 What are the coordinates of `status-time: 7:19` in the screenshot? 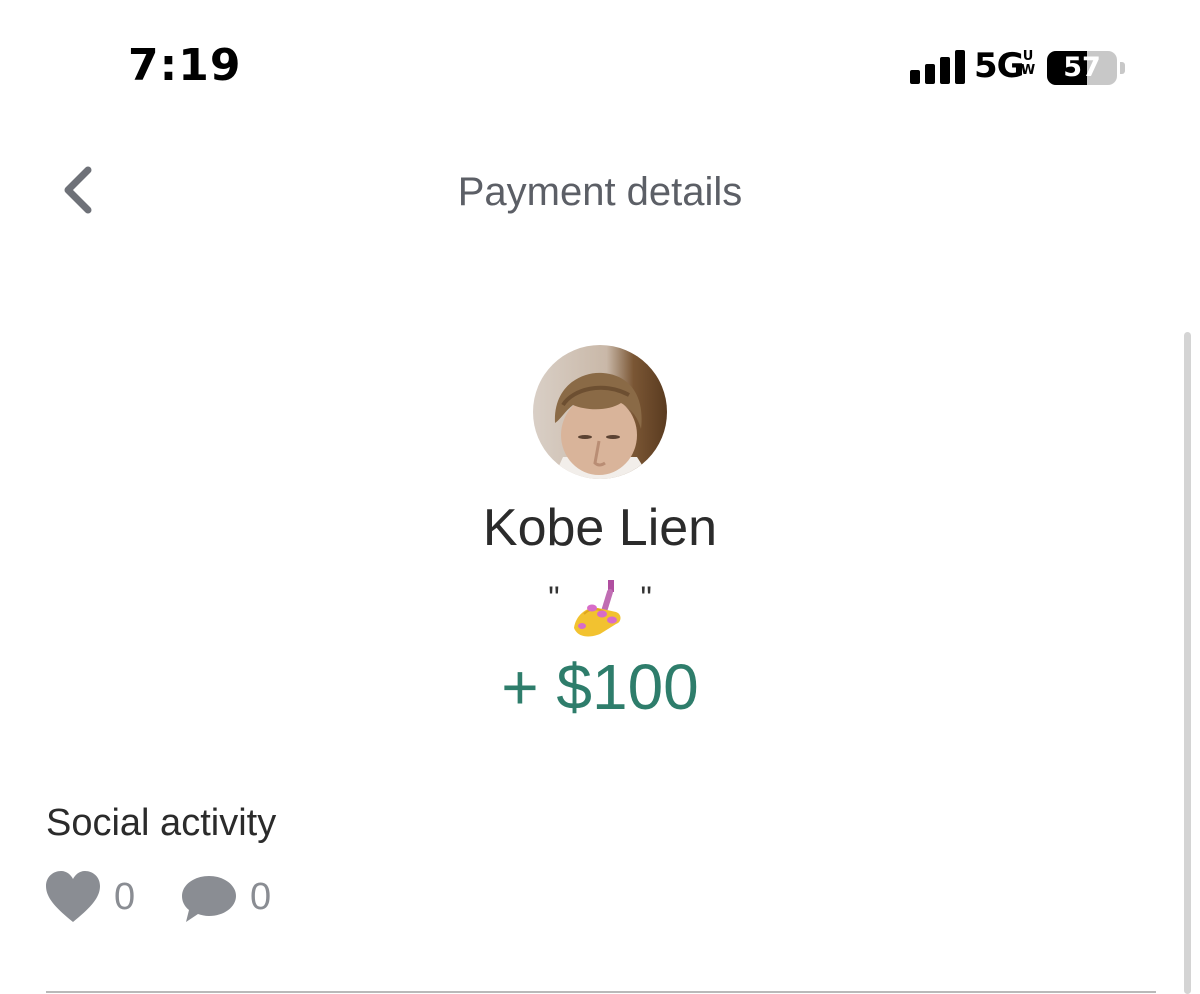 It's located at (185, 65).